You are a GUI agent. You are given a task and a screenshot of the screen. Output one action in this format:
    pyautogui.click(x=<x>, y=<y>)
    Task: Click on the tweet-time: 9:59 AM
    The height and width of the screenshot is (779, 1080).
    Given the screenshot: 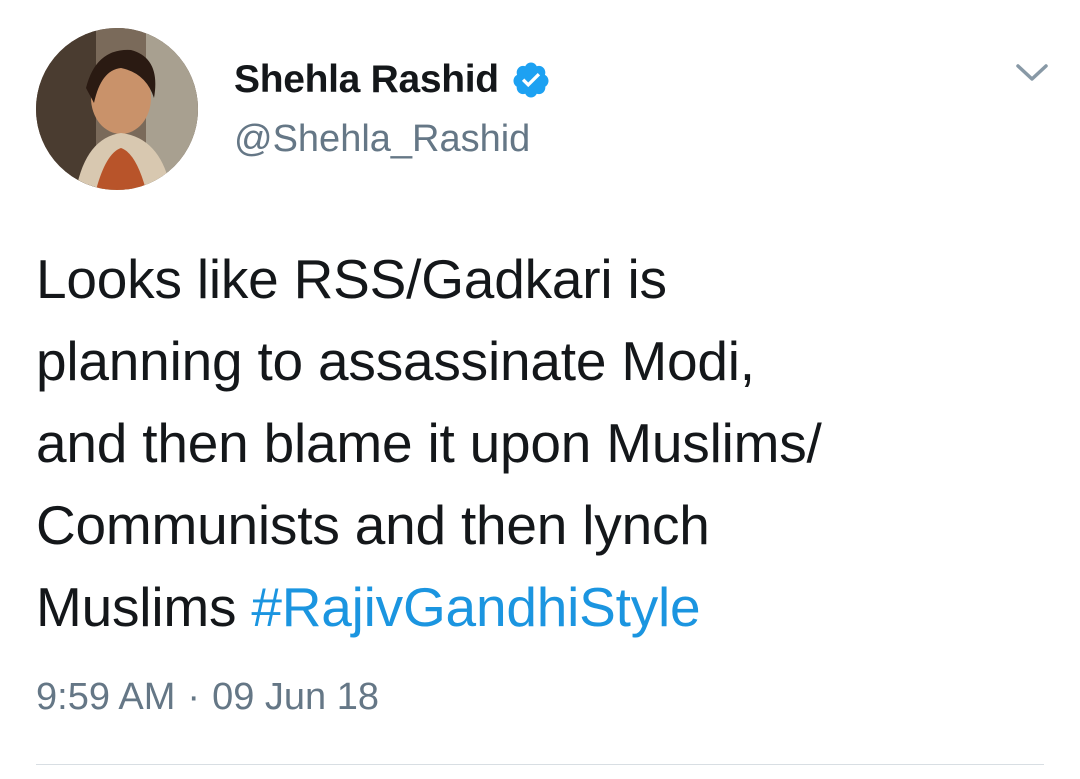 What is the action you would take?
    pyautogui.click(x=106, y=697)
    